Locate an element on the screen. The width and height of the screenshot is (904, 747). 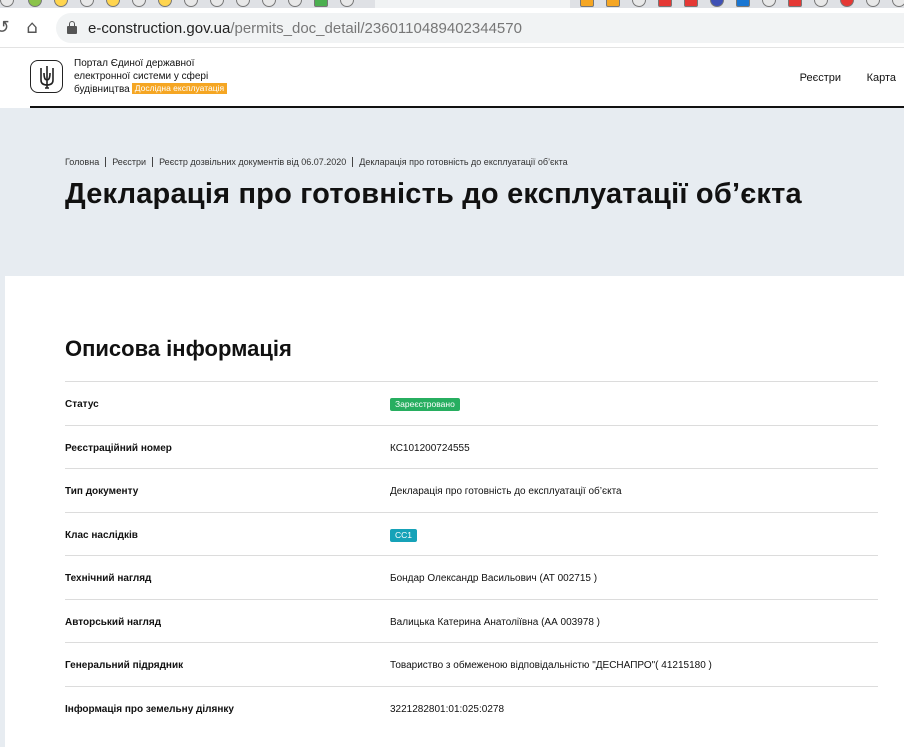
section-title: Описова інформація is located at coordinates (178, 348).